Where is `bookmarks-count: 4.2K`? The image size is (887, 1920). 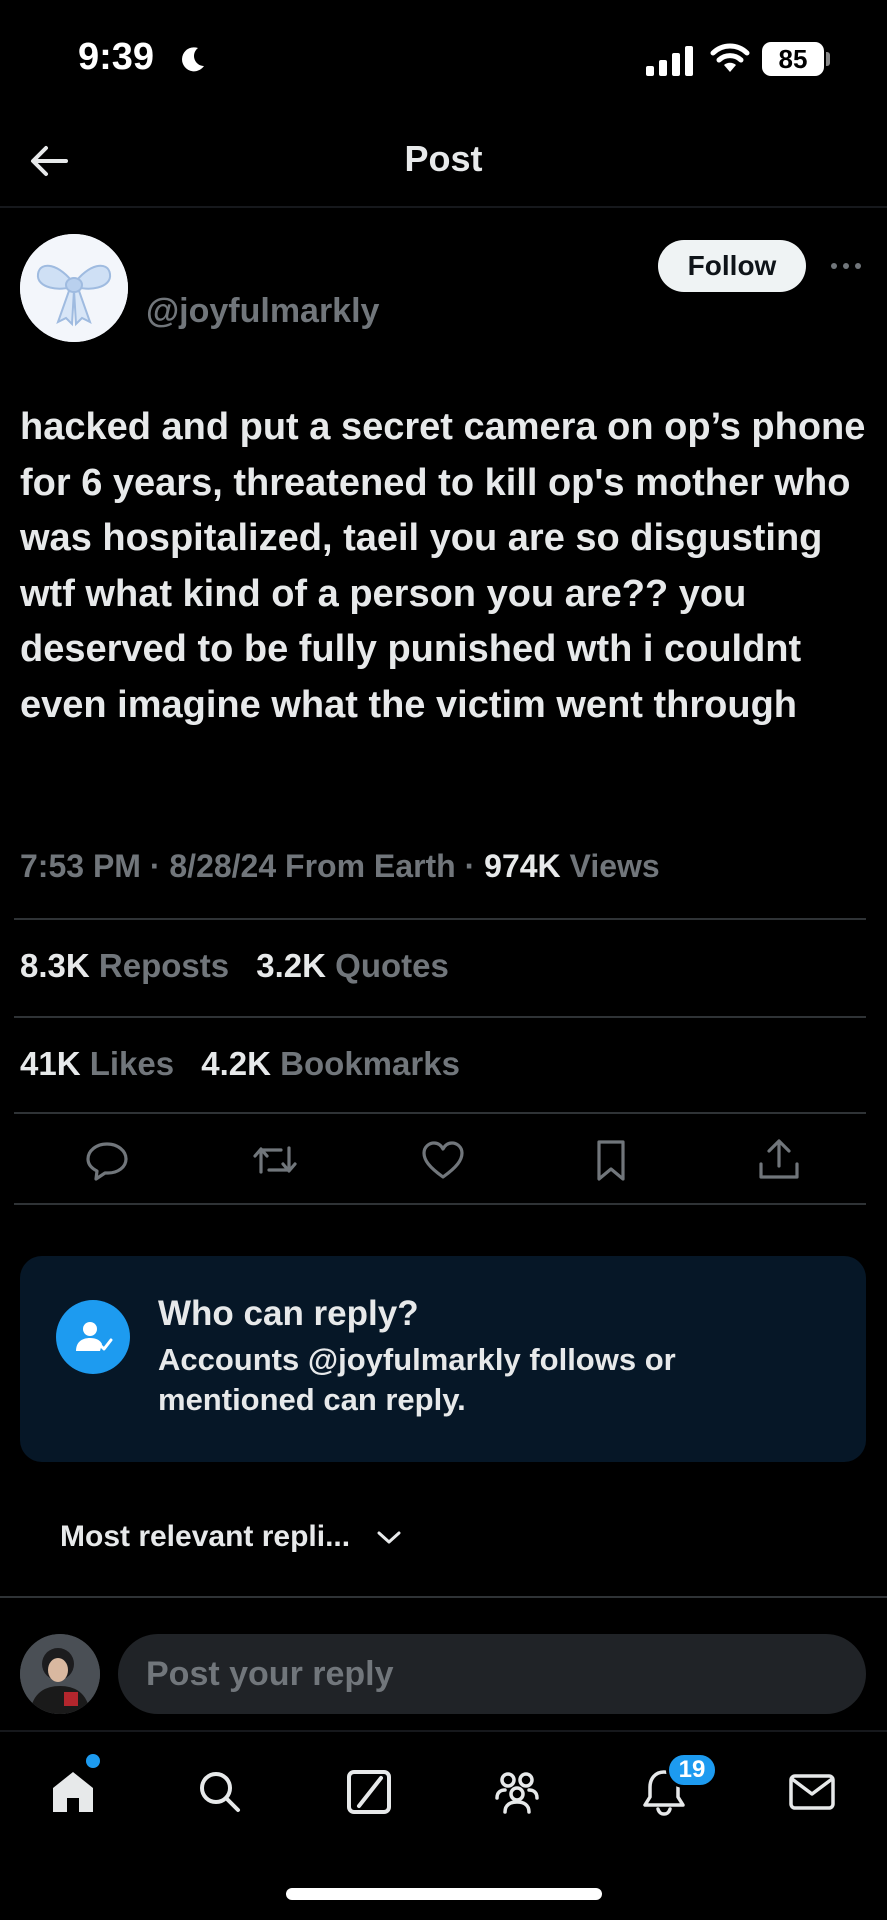 bookmarks-count: 4.2K is located at coordinates (236, 1063).